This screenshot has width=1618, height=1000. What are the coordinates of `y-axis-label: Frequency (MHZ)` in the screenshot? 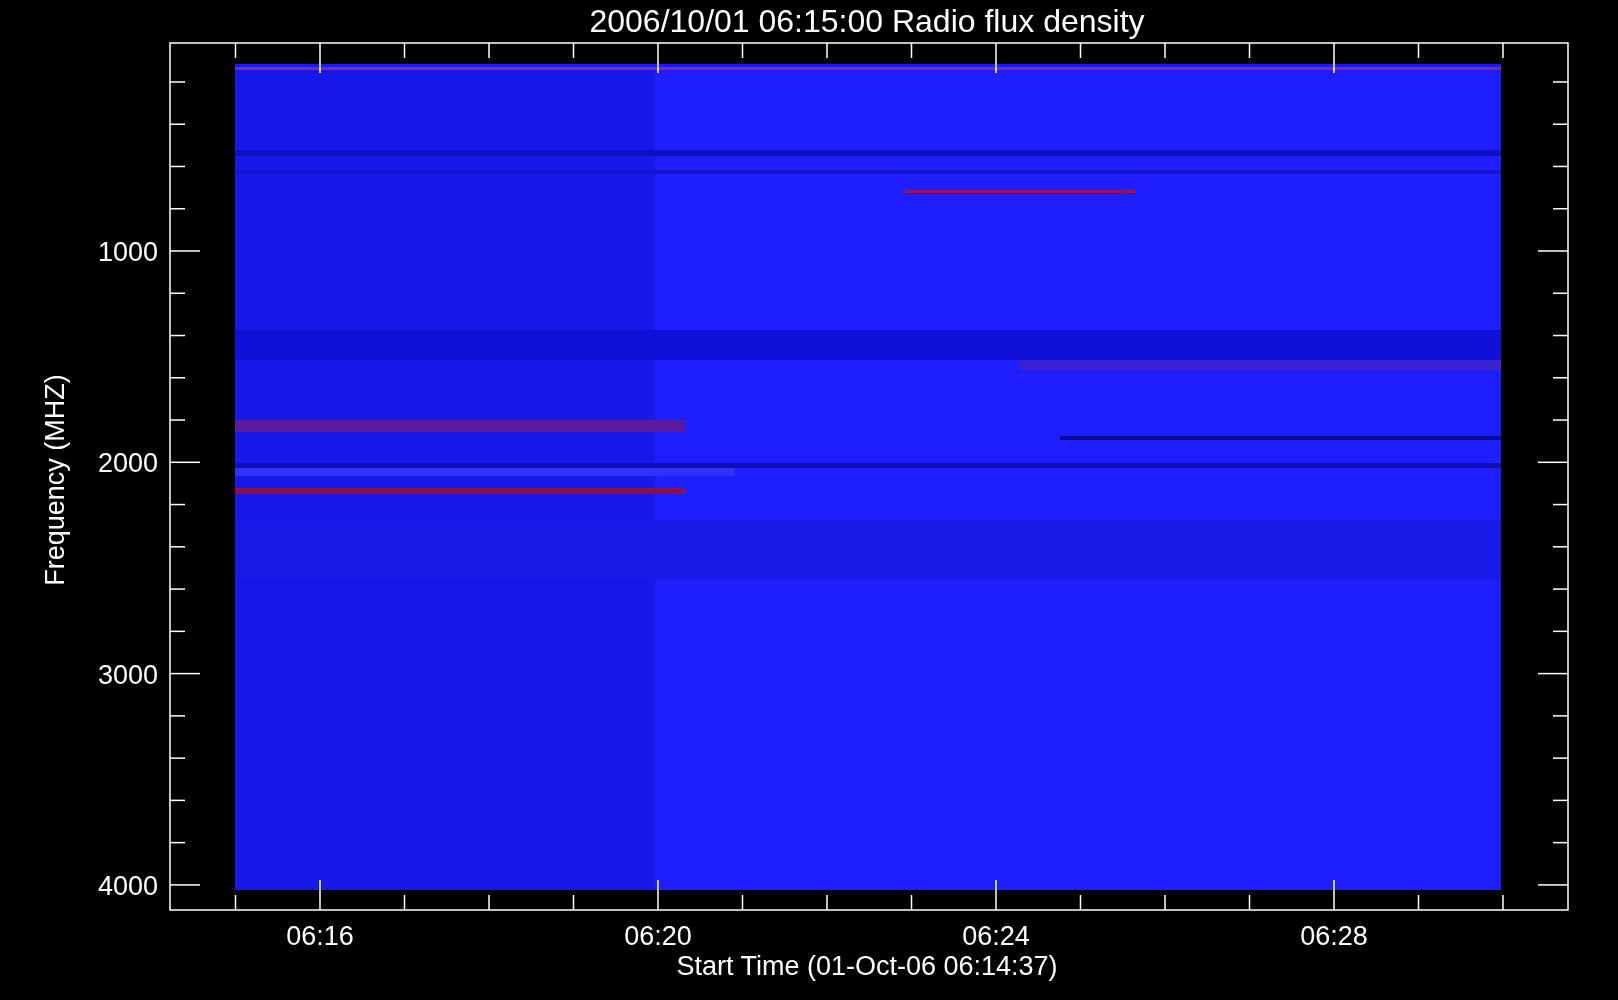 It's located at (55, 480).